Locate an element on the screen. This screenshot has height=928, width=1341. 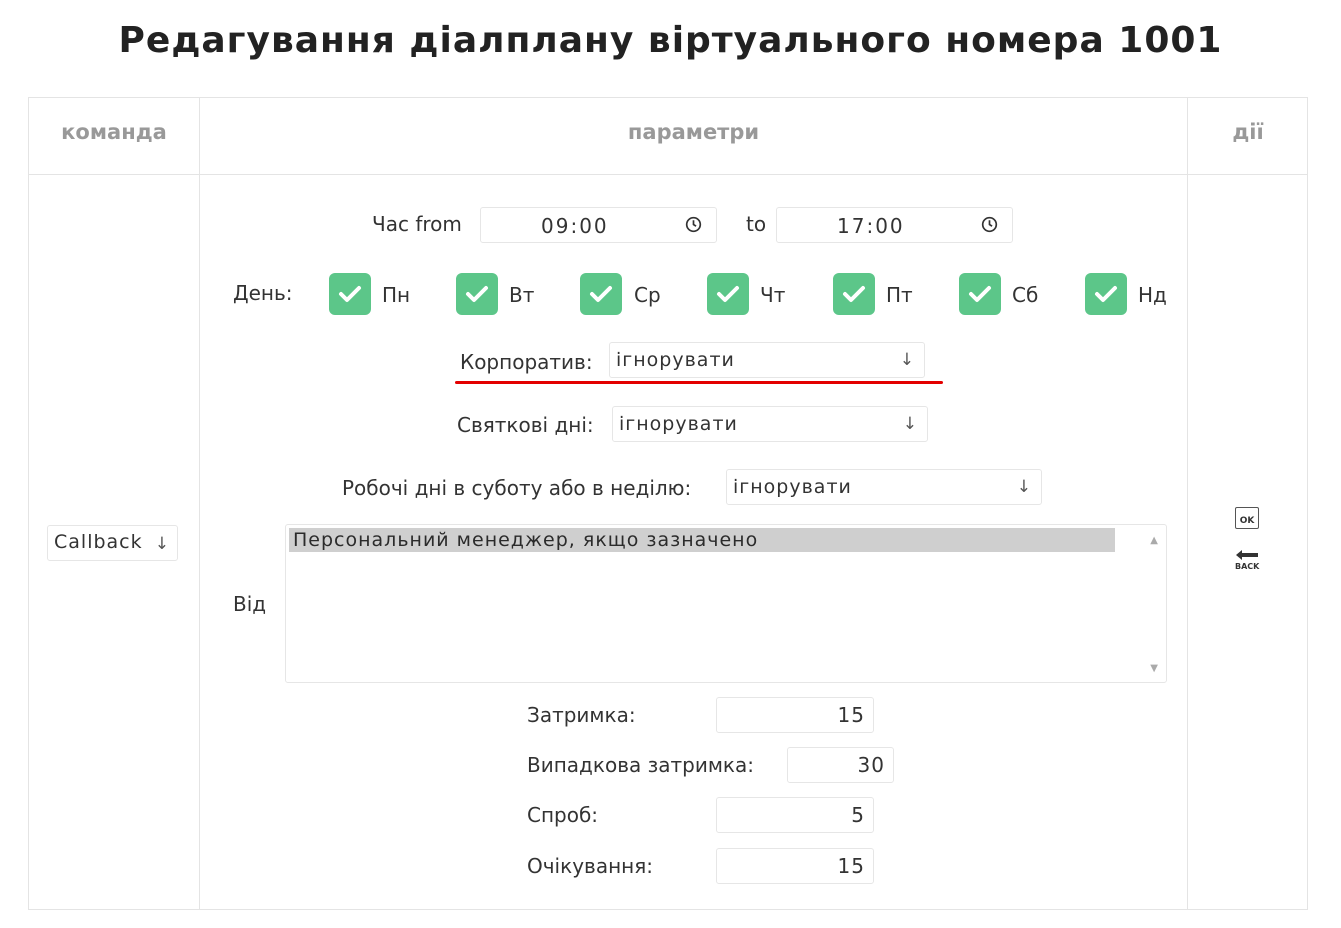
list-item: Персональний менеджер, якщо зазначено is located at coordinates (702, 540).